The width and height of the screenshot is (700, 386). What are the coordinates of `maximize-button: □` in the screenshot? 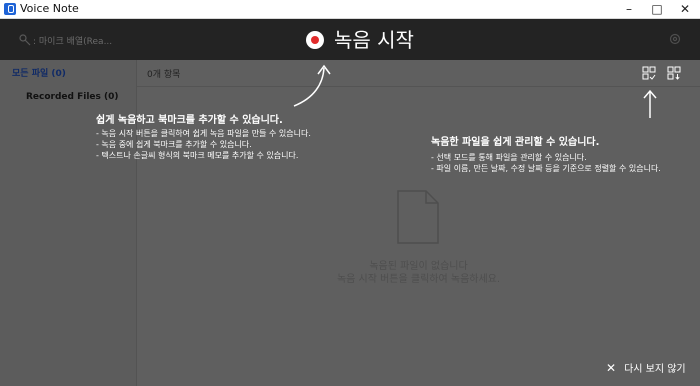 It's located at (657, 9).